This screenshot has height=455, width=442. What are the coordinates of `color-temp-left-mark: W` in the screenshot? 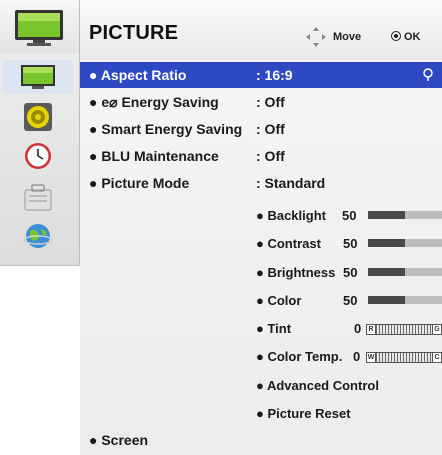 It's located at (371, 357).